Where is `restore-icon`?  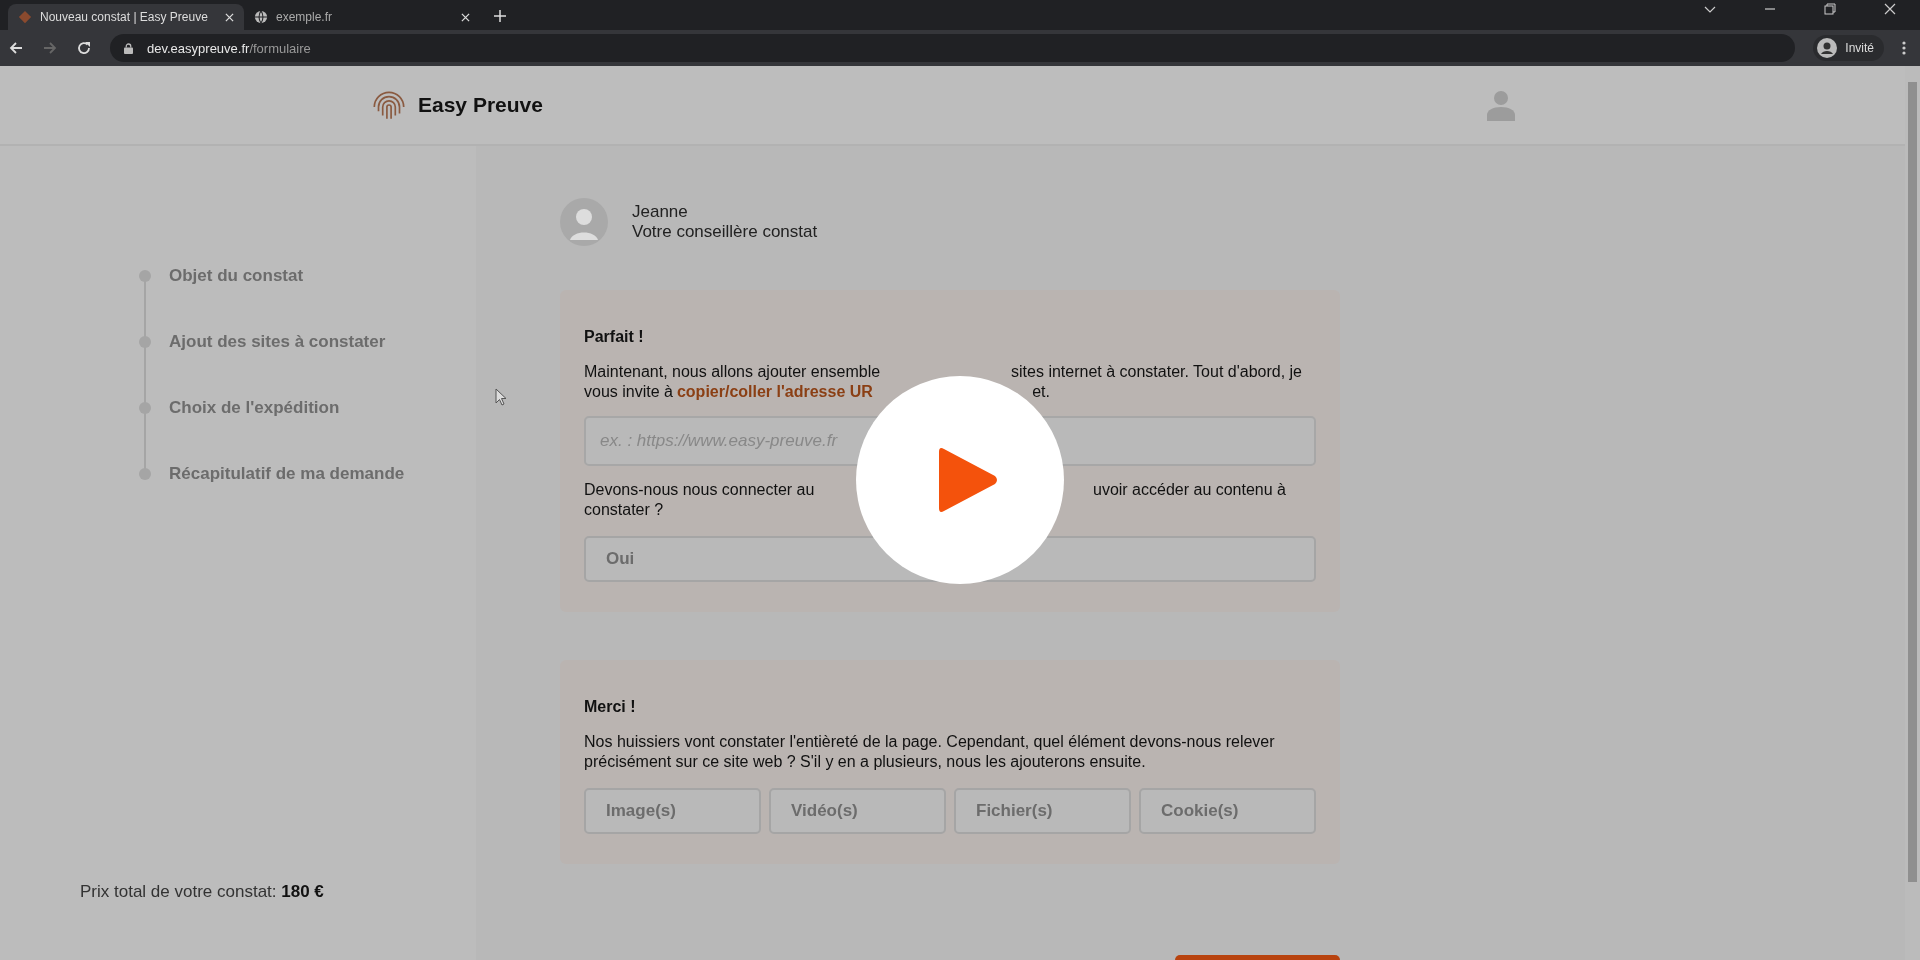
restore-icon is located at coordinates (1830, 9).